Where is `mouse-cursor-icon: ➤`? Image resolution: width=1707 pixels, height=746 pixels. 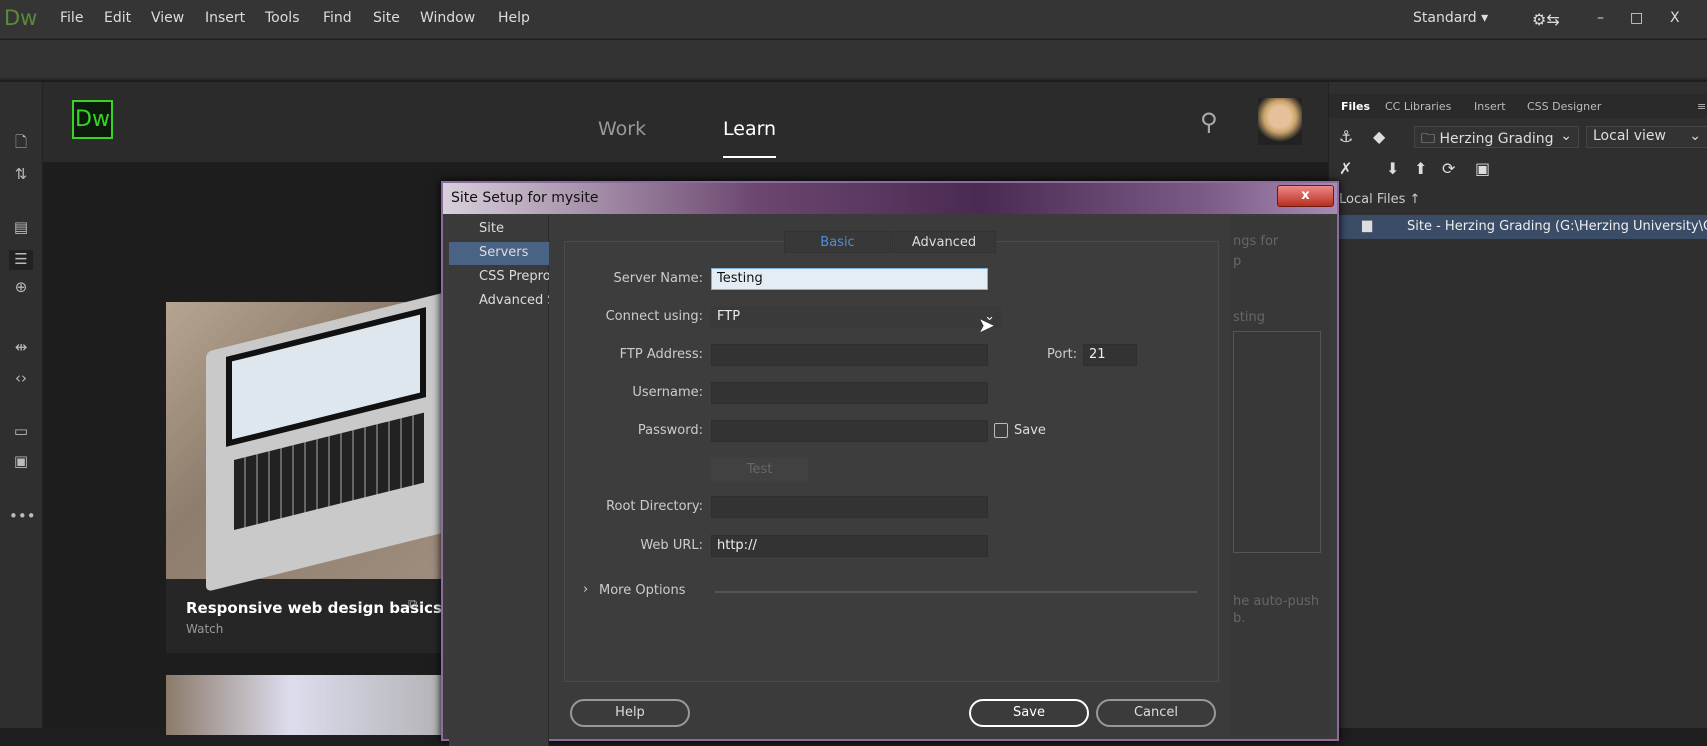
mouse-cursor-icon: ➤ is located at coordinates (986, 325).